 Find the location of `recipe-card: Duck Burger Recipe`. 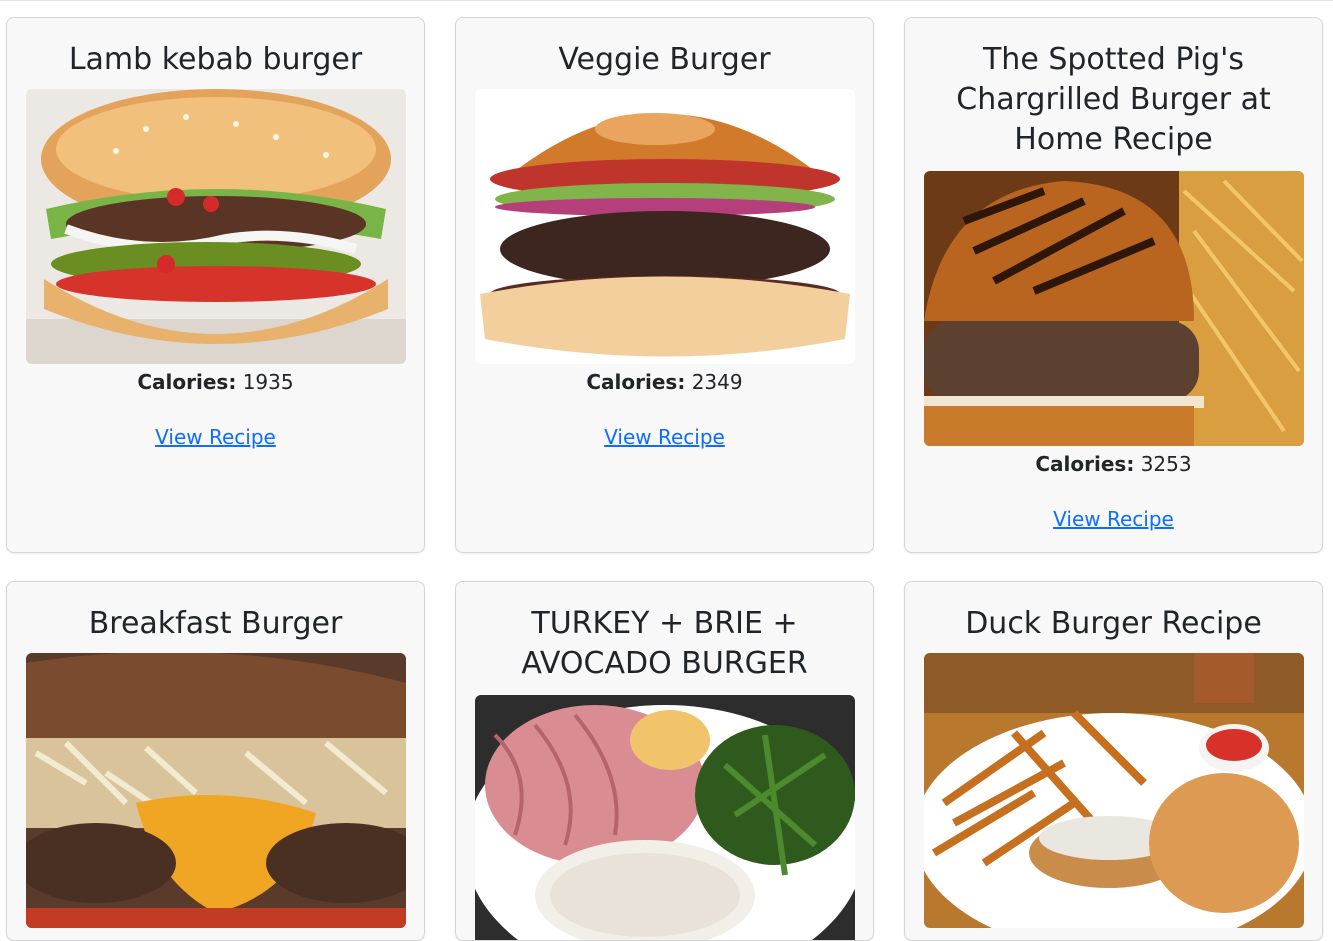

recipe-card: Duck Burger Recipe is located at coordinates (1113, 761).